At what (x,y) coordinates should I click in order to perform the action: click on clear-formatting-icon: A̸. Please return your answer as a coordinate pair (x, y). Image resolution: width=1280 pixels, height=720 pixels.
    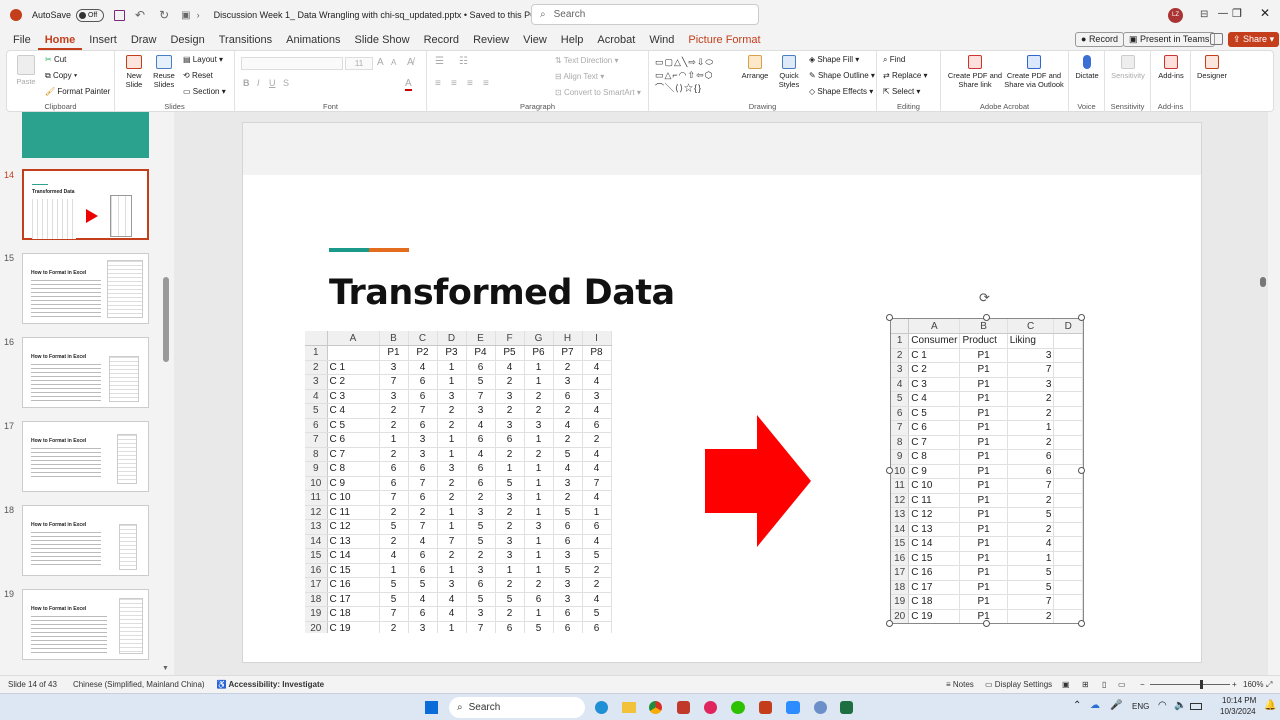
    Looking at the image, I should click on (410, 62).